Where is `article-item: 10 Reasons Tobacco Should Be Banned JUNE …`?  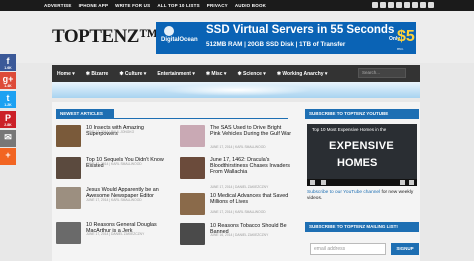
article-item: 10 Reasons Tobacco Should Be Banned JUNE … is located at coordinates (235, 236).